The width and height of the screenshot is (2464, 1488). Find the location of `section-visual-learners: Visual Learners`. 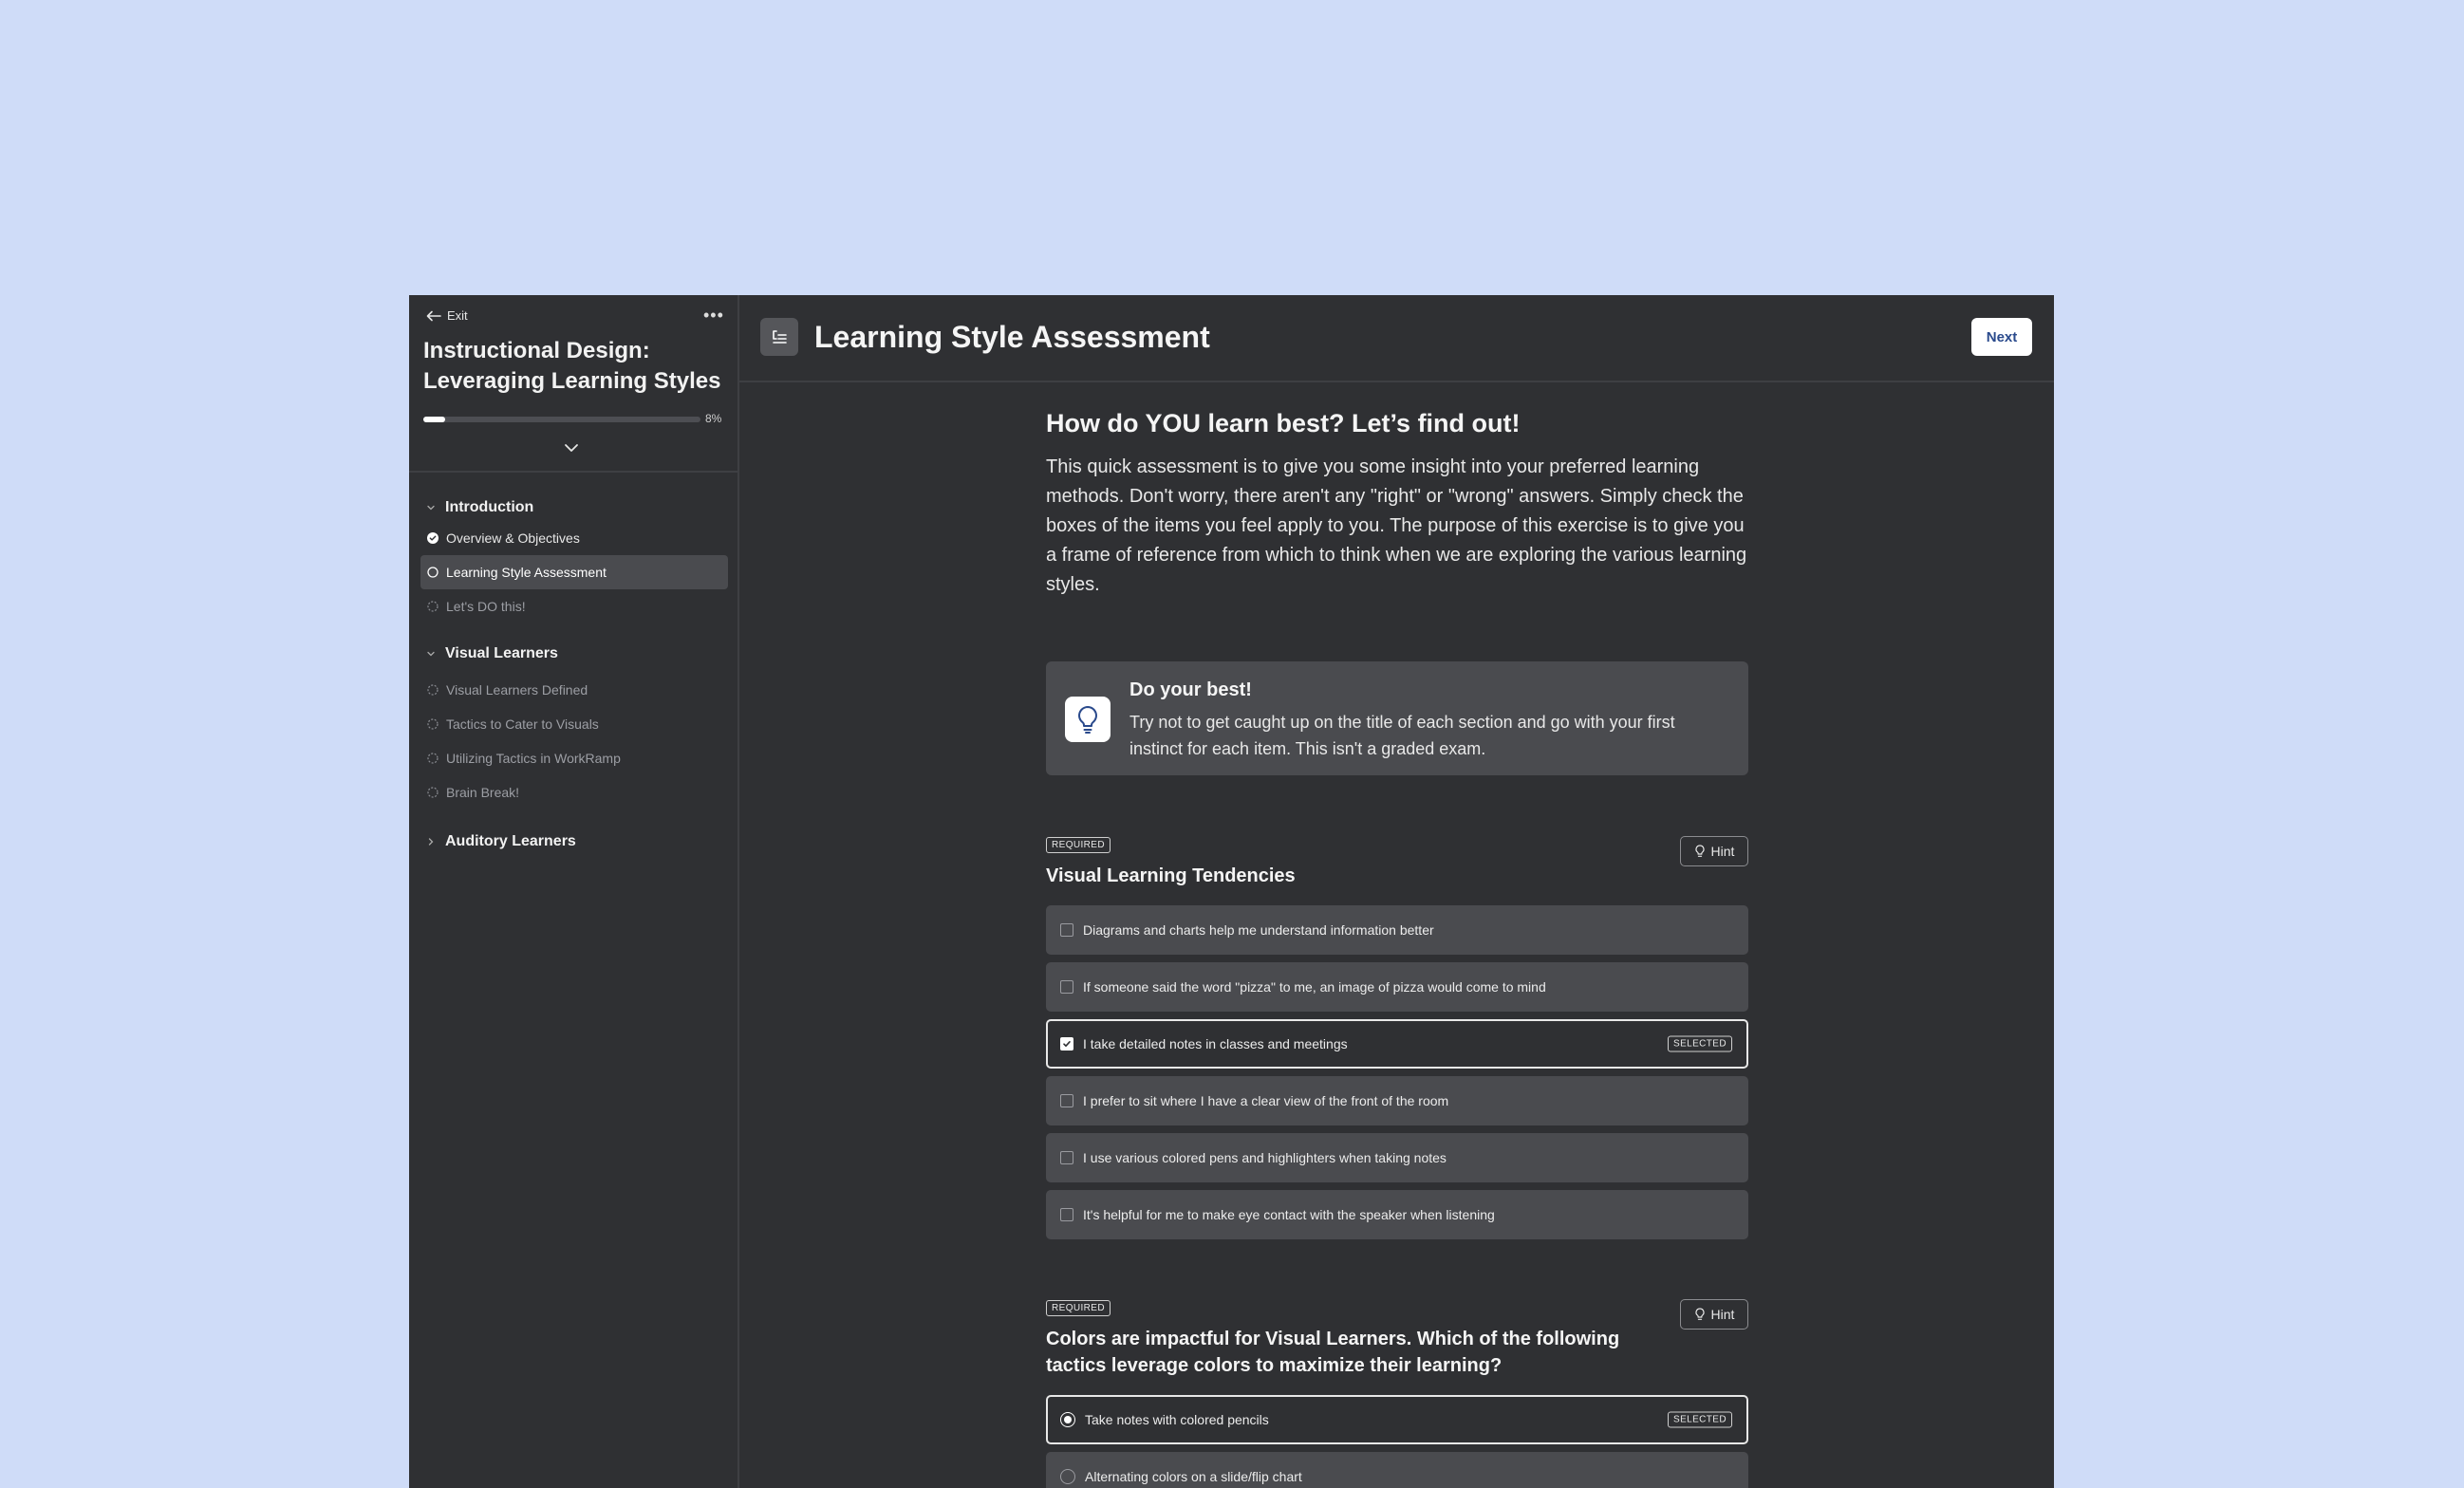

section-visual-learners: Visual Learners is located at coordinates (492, 653).